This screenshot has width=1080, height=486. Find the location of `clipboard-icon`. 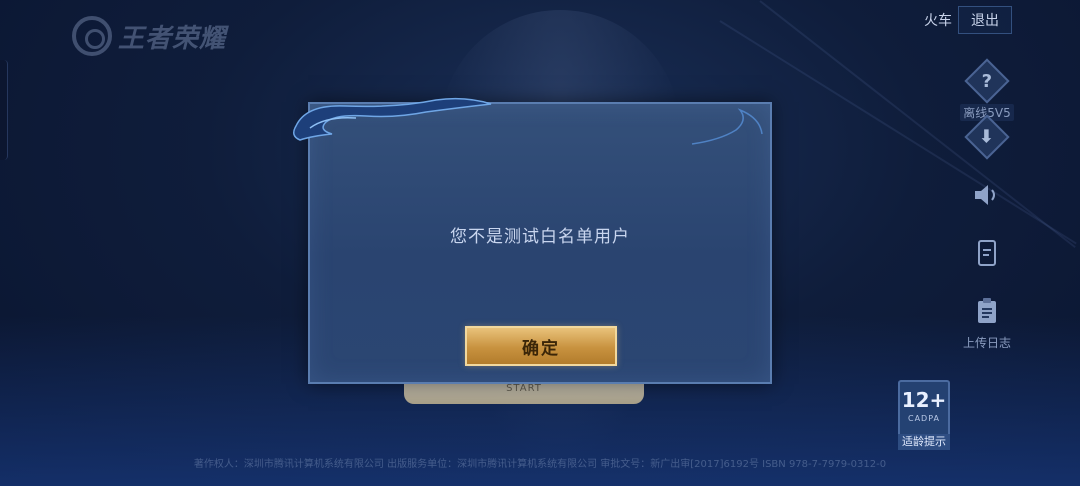

clipboard-icon is located at coordinates (987, 311).